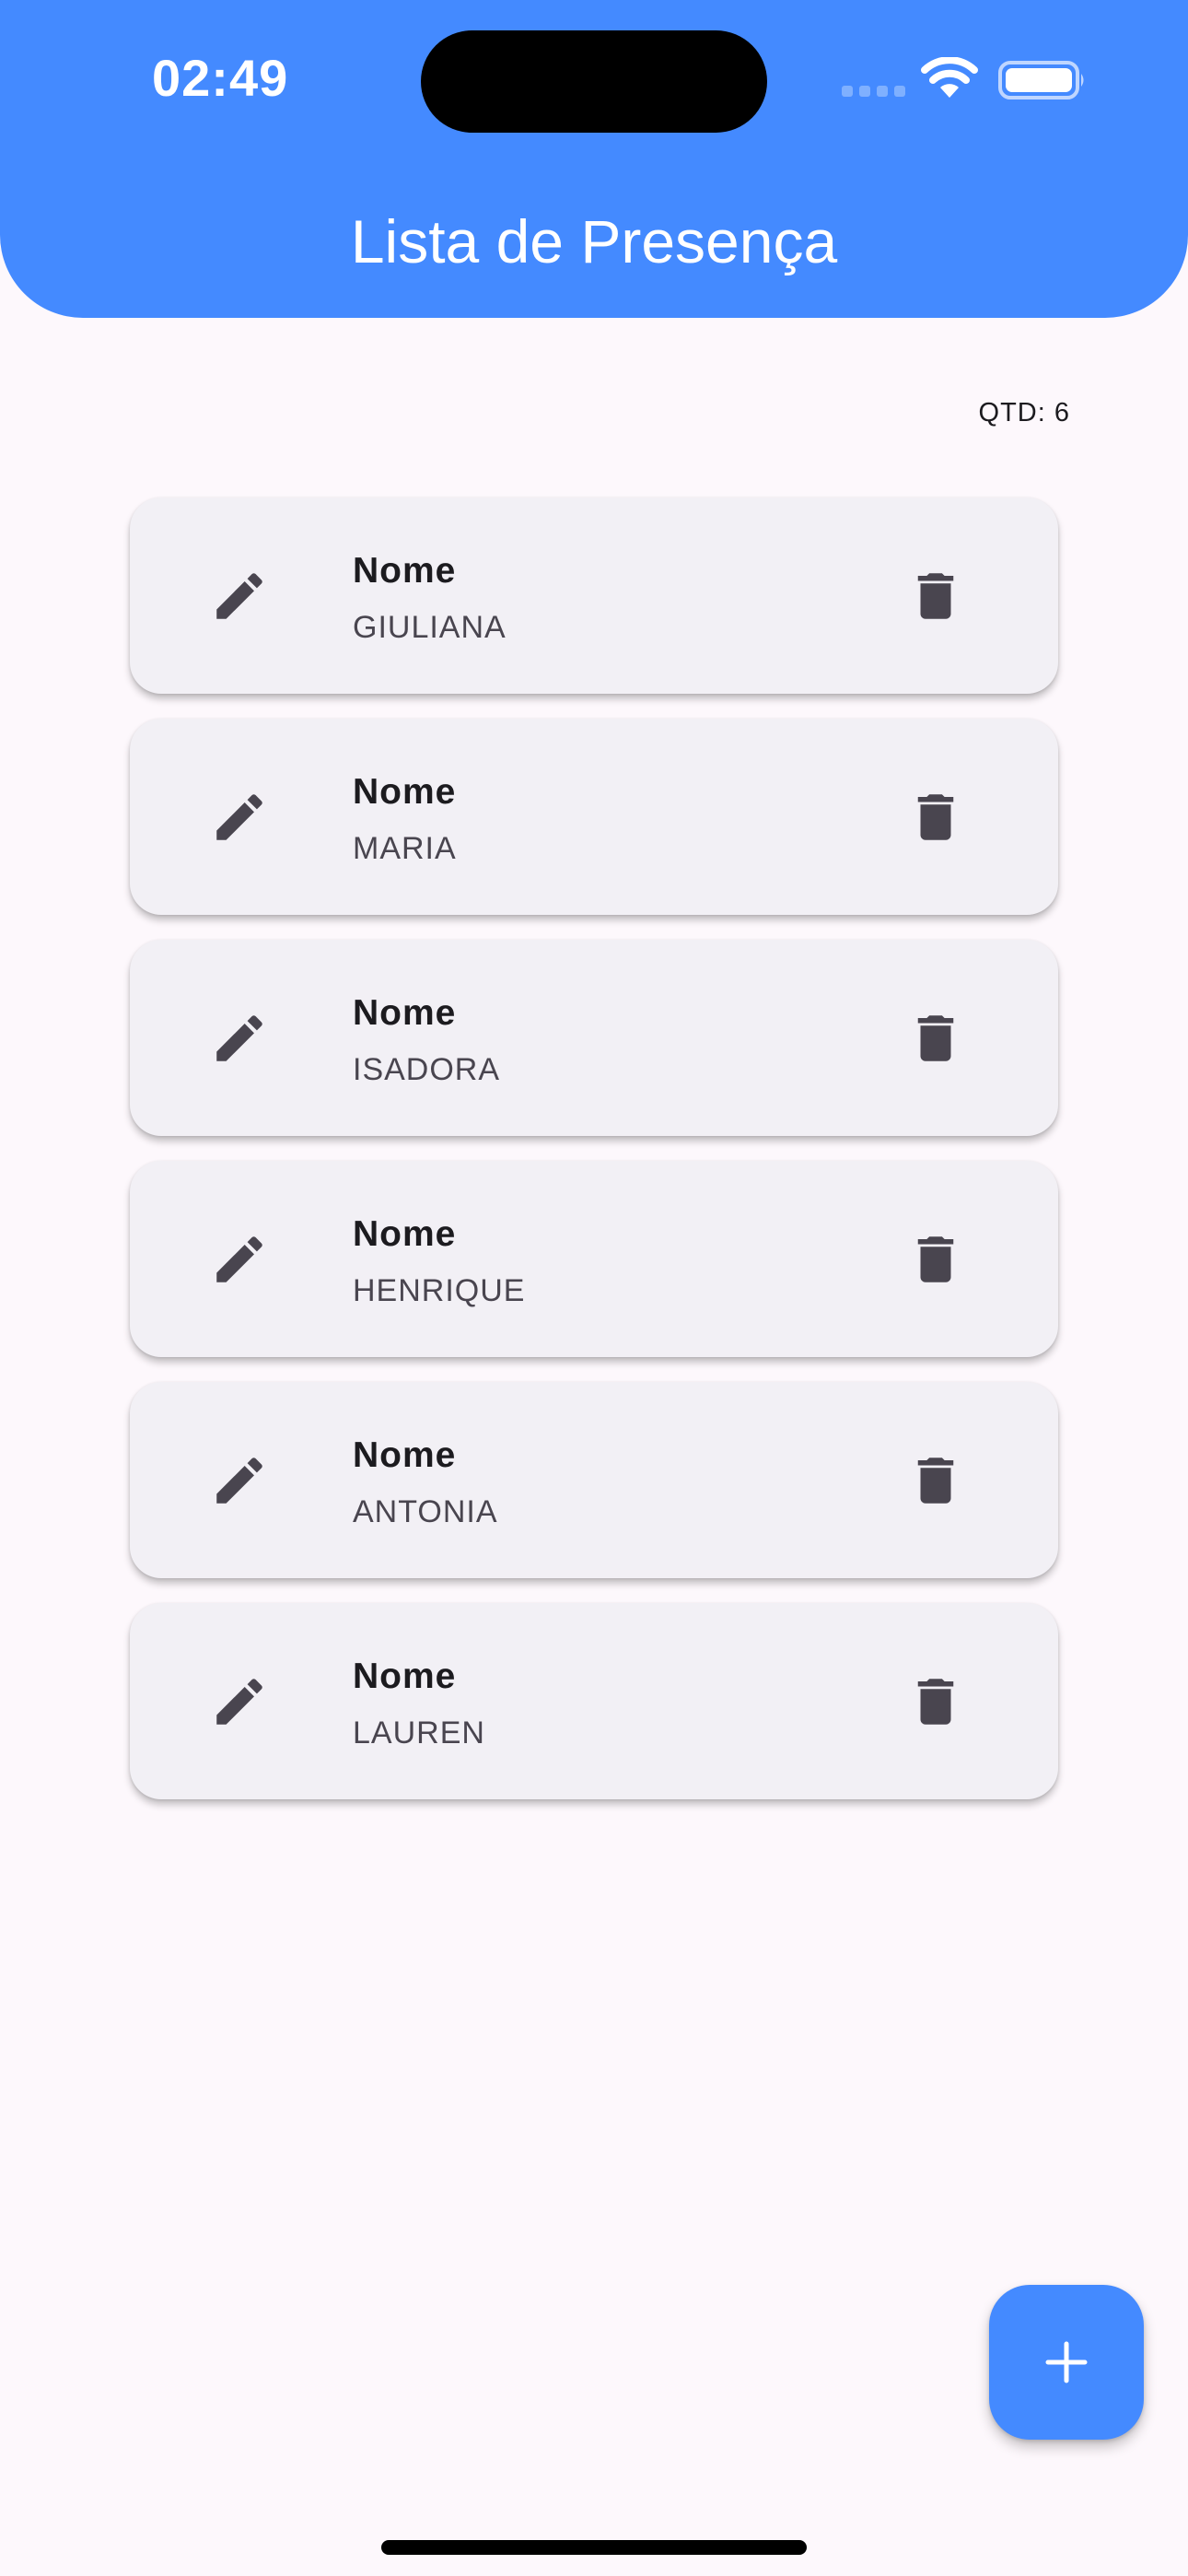  I want to click on attendance-count: QTD: 6, so click(1024, 412).